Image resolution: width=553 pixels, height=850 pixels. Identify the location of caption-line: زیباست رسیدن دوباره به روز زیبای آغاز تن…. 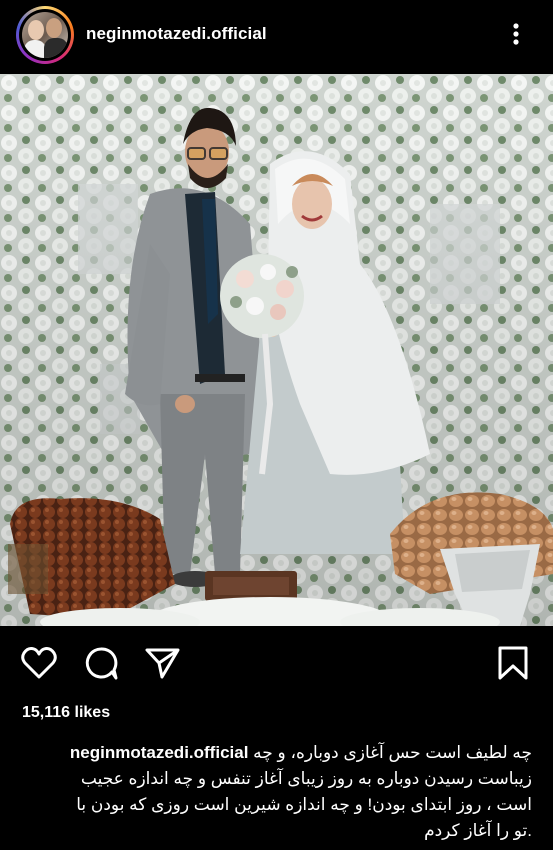
(306, 778).